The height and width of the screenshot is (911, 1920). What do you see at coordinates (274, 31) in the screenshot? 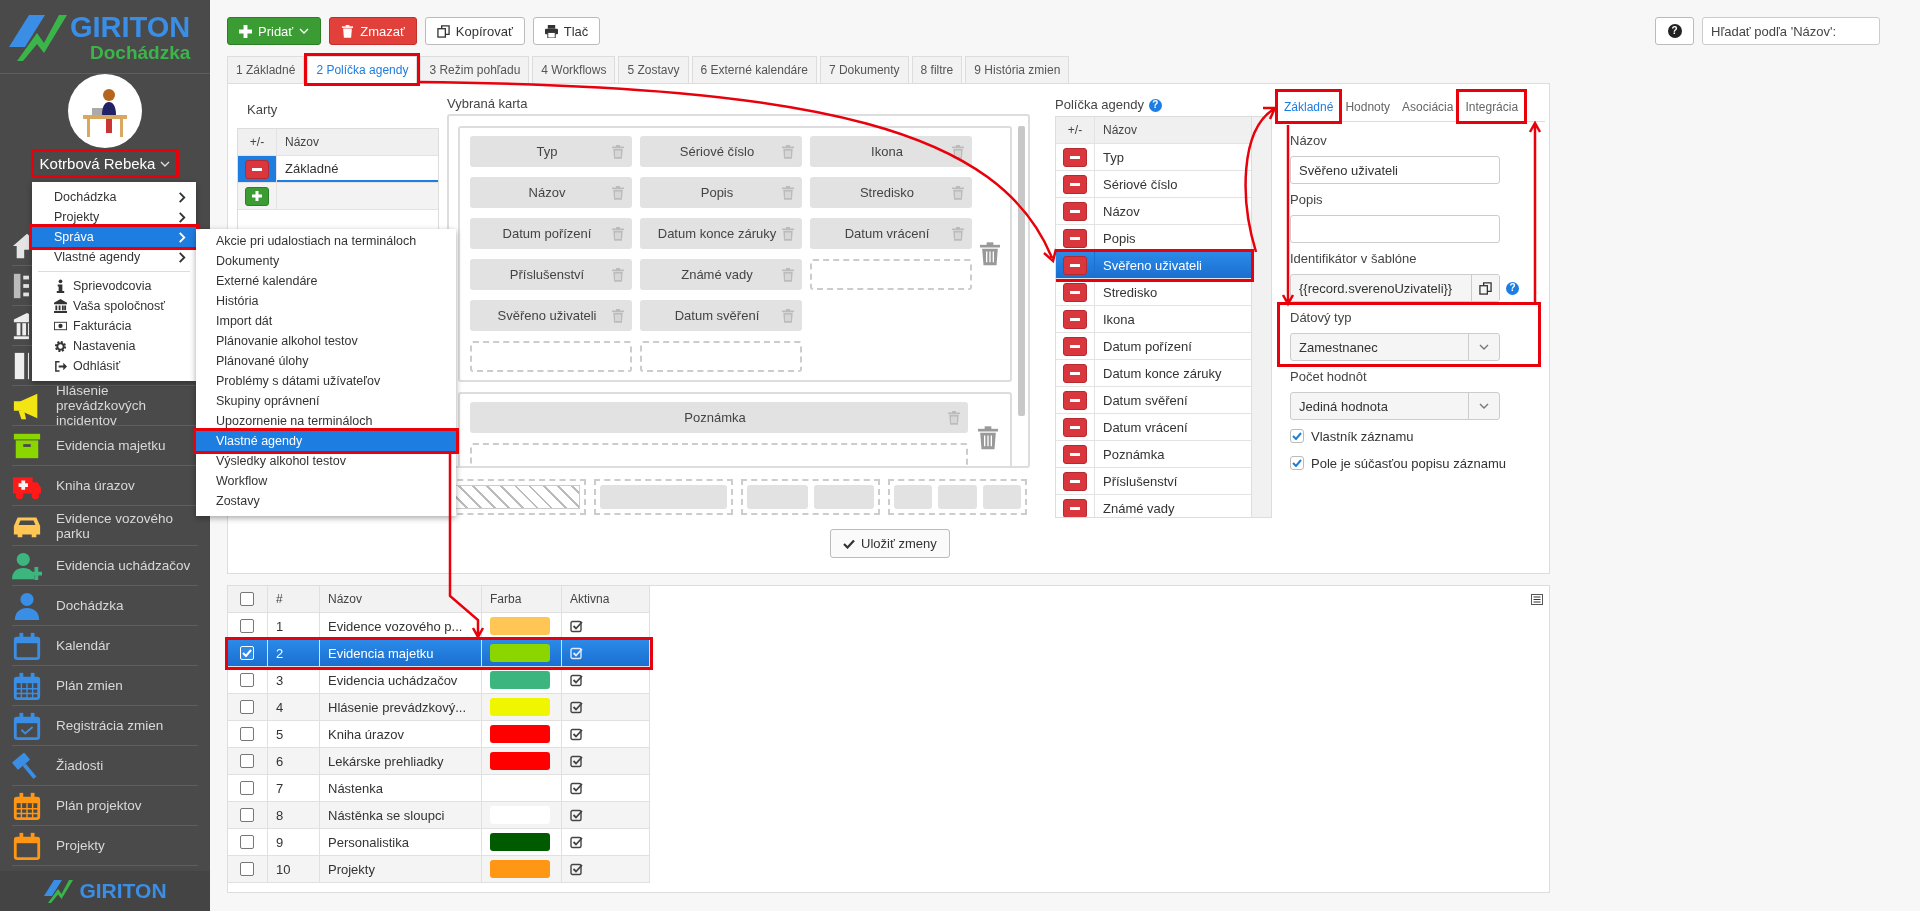
I see `add-button: Pridať` at bounding box center [274, 31].